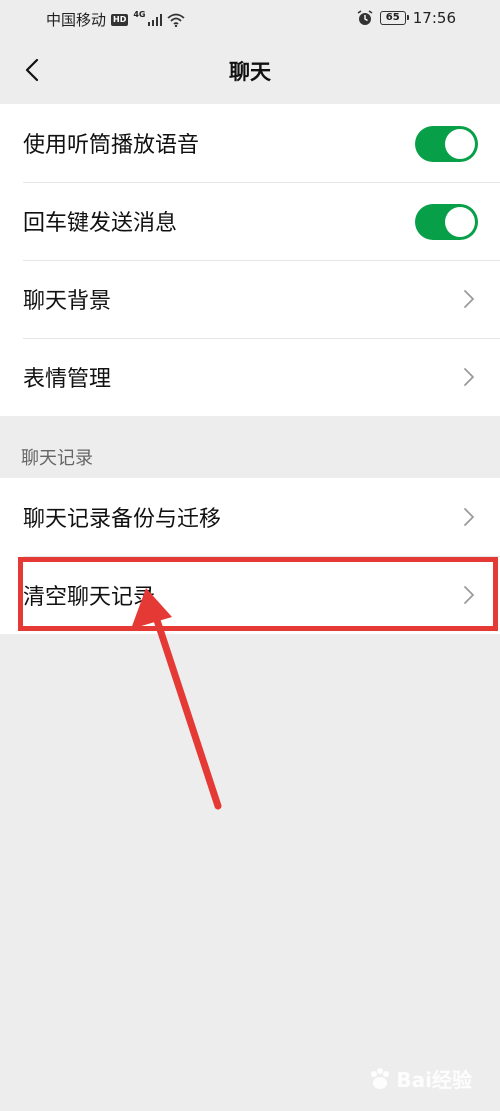 Image resolution: width=500 pixels, height=1111 pixels. I want to click on enter-send-toggle, so click(446, 222).